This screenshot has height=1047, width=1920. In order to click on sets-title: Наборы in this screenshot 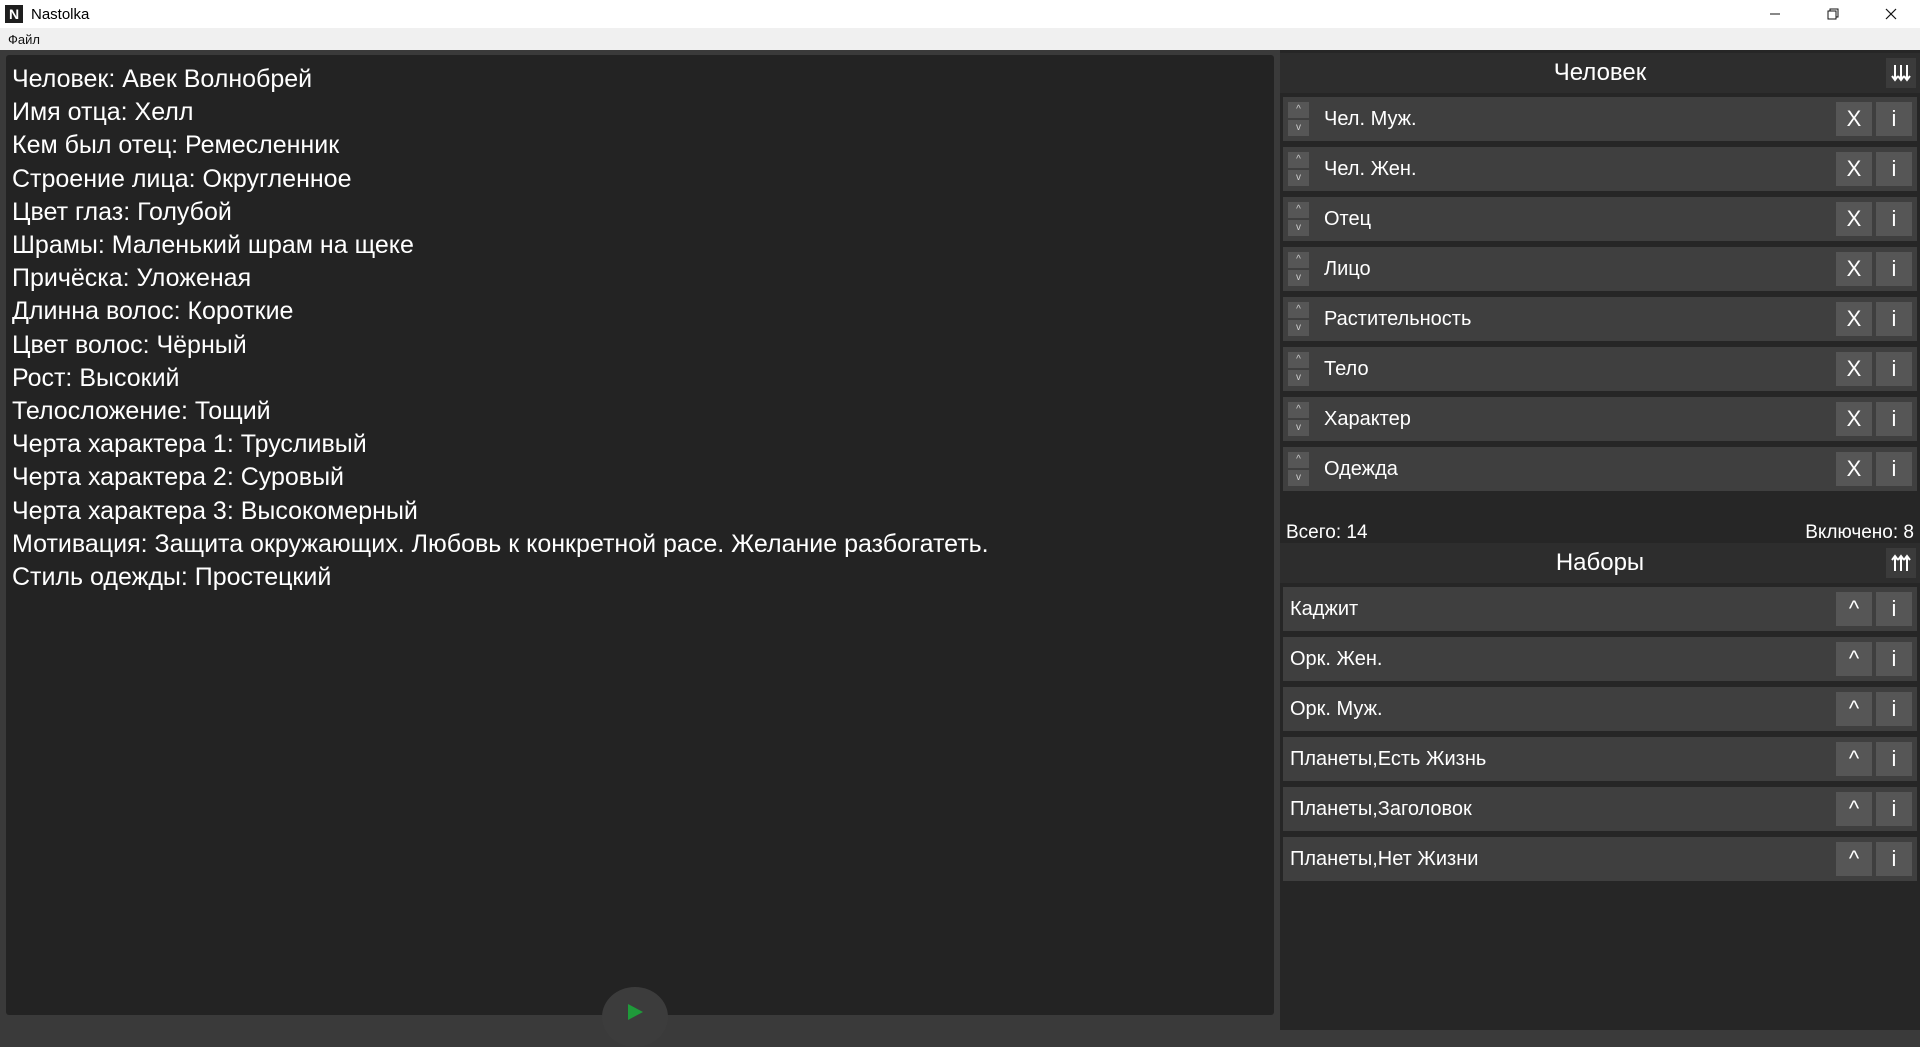, I will do `click(1600, 562)`.